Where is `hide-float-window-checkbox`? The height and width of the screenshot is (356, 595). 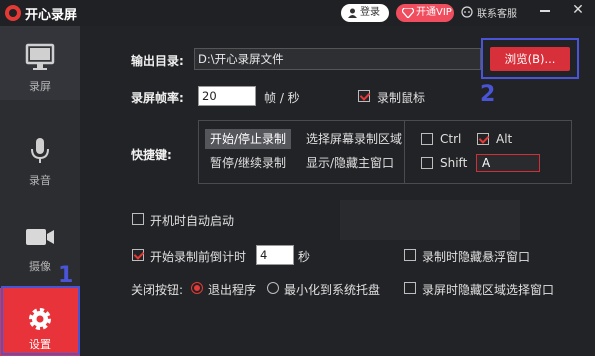
hide-float-window-checkbox is located at coordinates (410, 255).